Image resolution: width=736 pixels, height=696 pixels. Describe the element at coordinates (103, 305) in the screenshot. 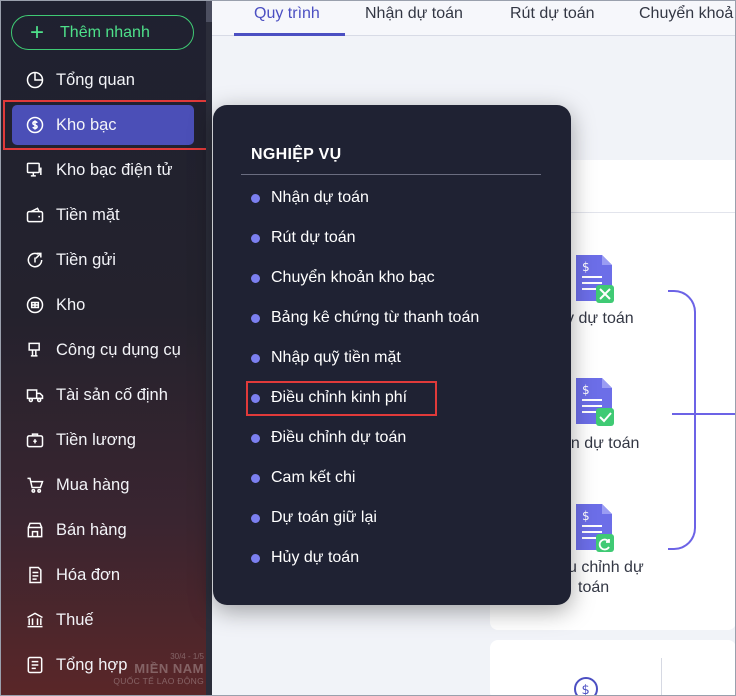

I see `sidebar-item-kho: Kho` at that location.